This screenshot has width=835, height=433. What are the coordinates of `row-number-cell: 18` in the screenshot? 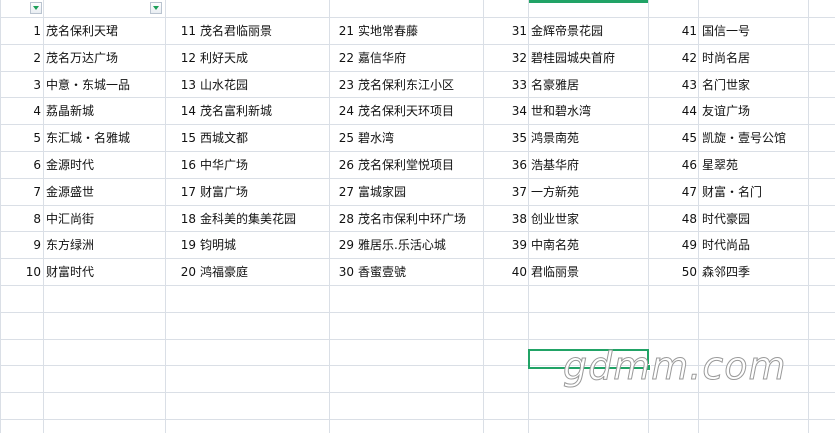 It's located at (184, 219).